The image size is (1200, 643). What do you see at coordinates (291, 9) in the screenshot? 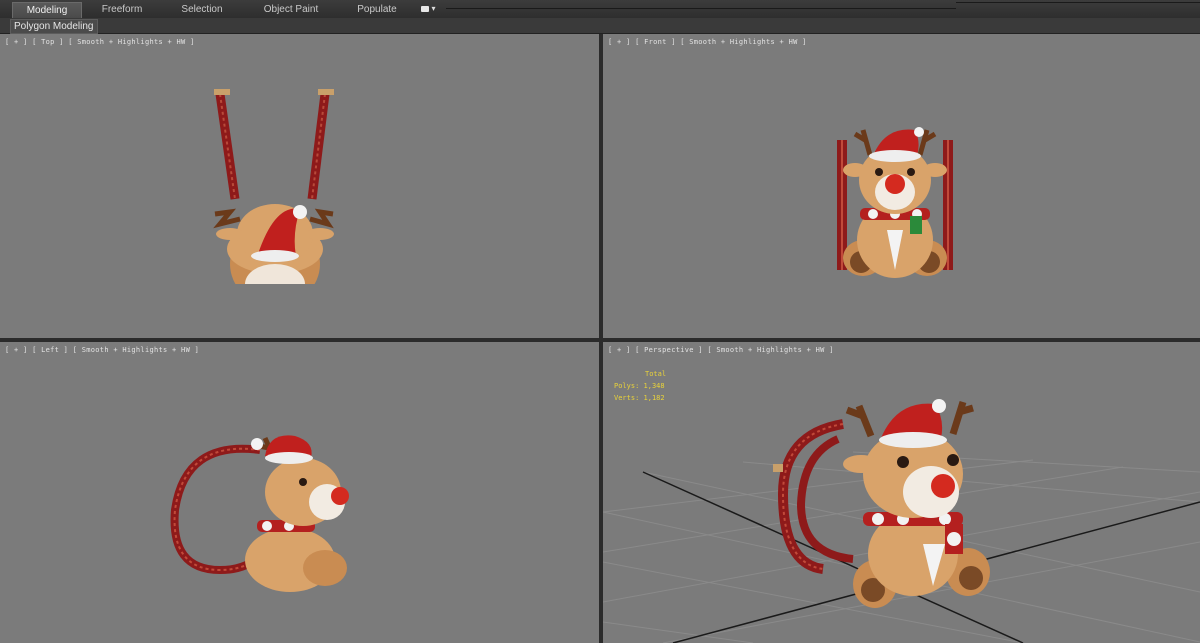
I see `tab-object-paint: Object Paint` at bounding box center [291, 9].